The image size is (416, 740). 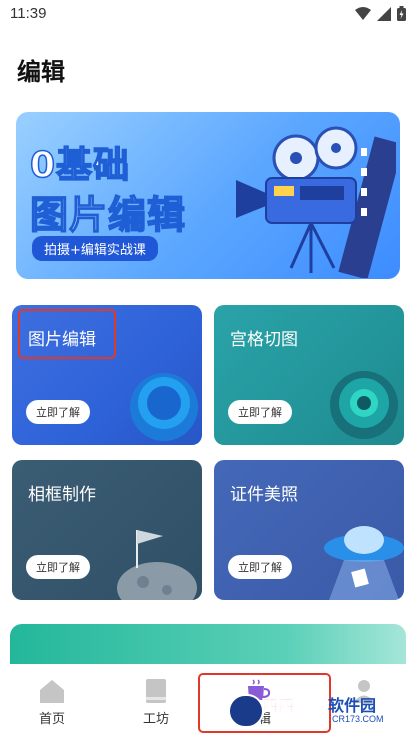 I want to click on signal-icon, so click(x=384, y=13).